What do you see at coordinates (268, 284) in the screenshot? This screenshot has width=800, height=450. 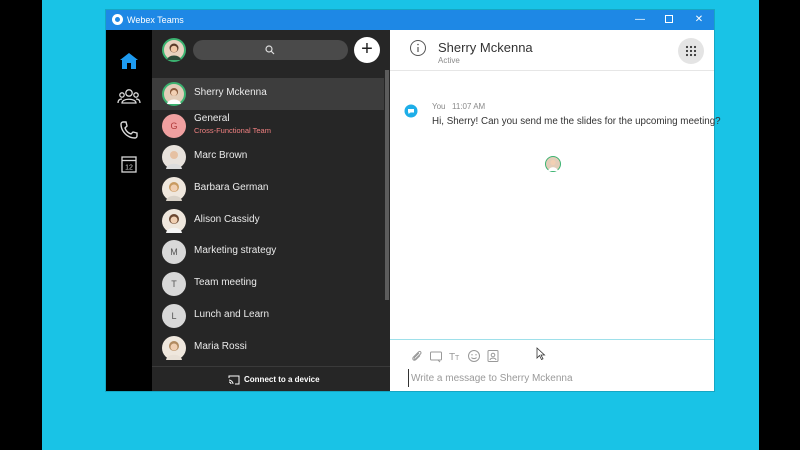 I see `list-item-team-meeting: T Team meeting` at bounding box center [268, 284].